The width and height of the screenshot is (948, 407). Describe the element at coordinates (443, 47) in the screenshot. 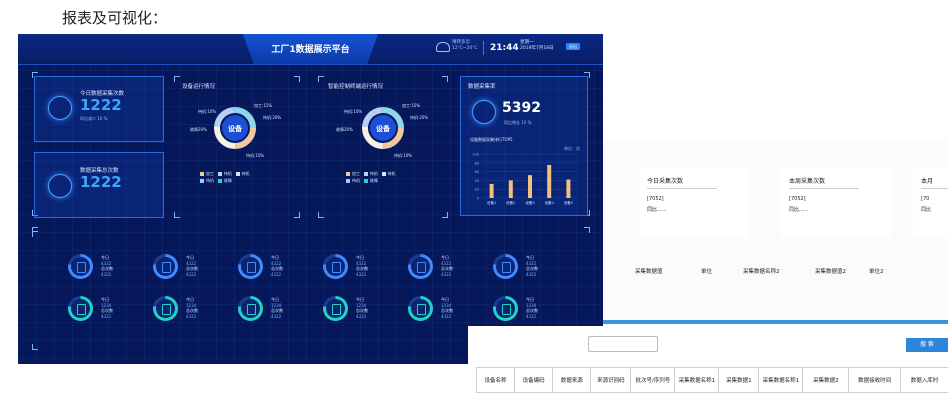

I see `cloud-icon` at that location.